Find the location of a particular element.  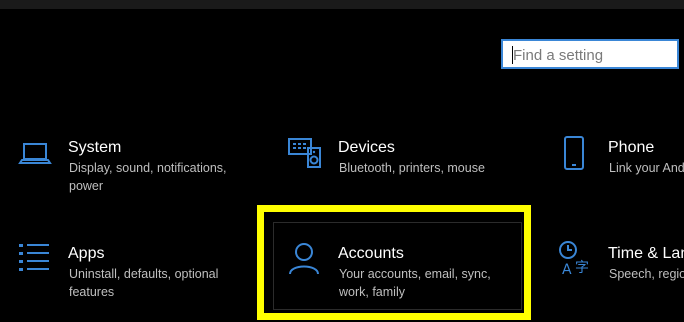

person-icon is located at coordinates (304, 259).